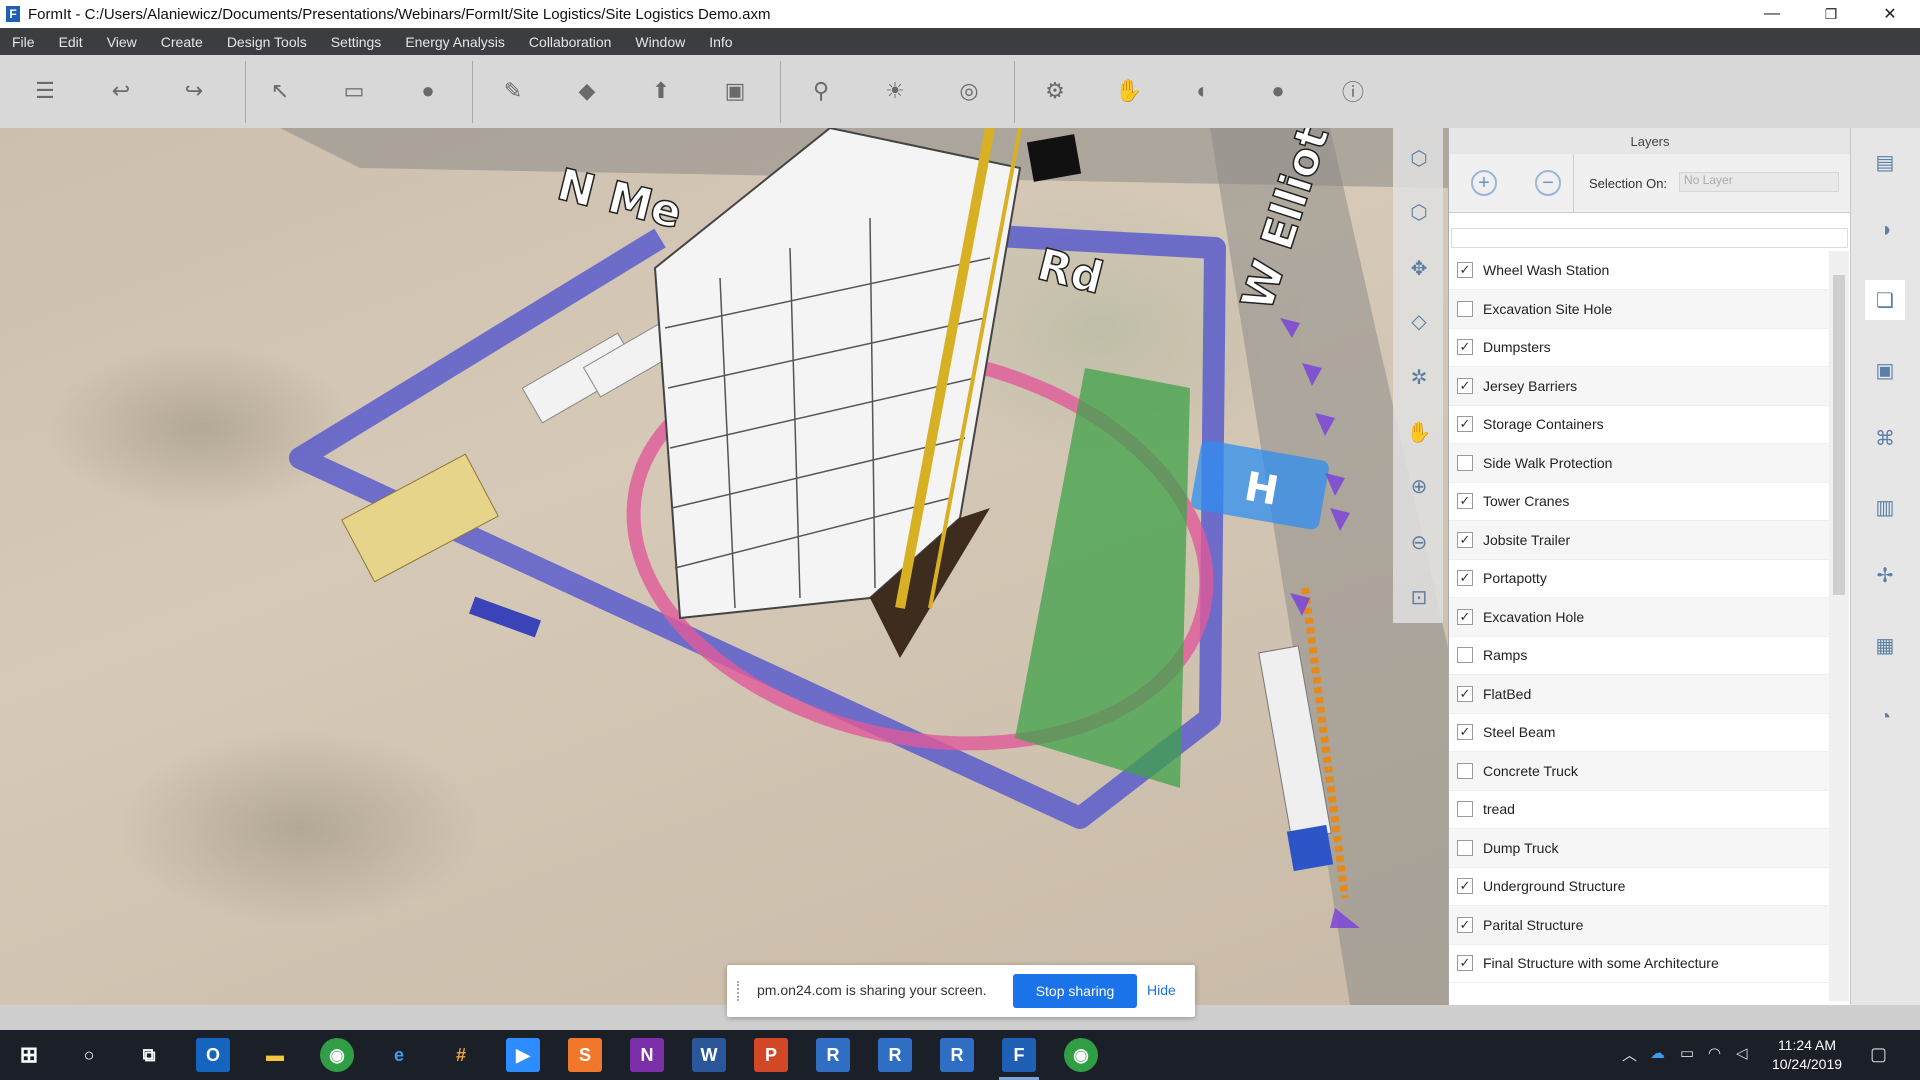 The image size is (1920, 1080). I want to click on volume-icon: ◁, so click(1742, 1053).